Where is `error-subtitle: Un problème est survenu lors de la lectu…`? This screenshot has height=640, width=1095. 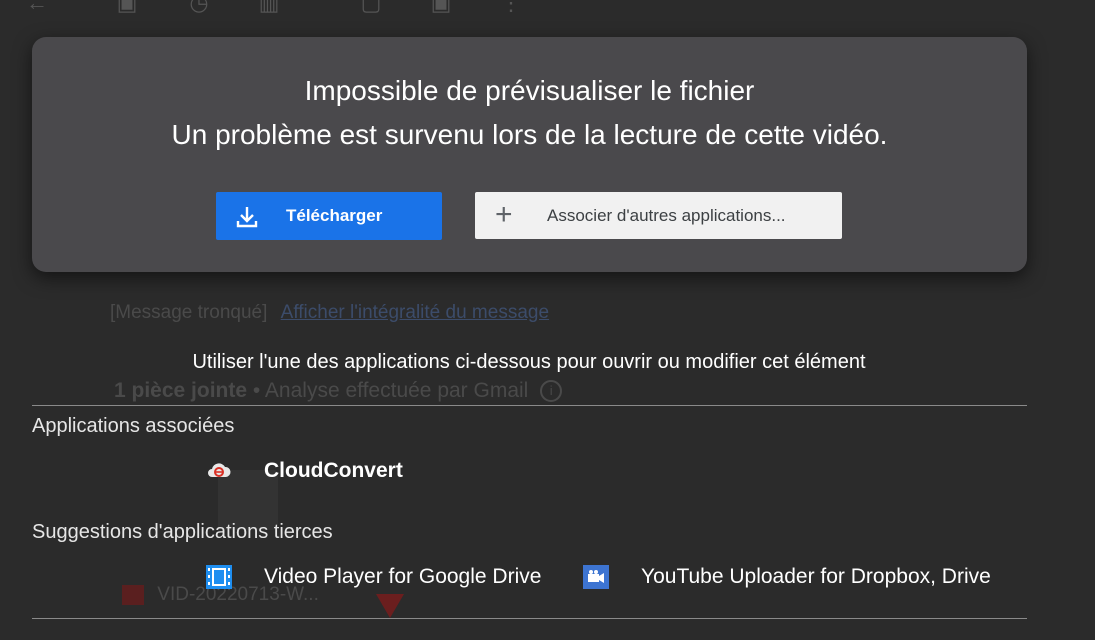
error-subtitle: Un problème est survenu lors de la lectu… is located at coordinates (529, 134).